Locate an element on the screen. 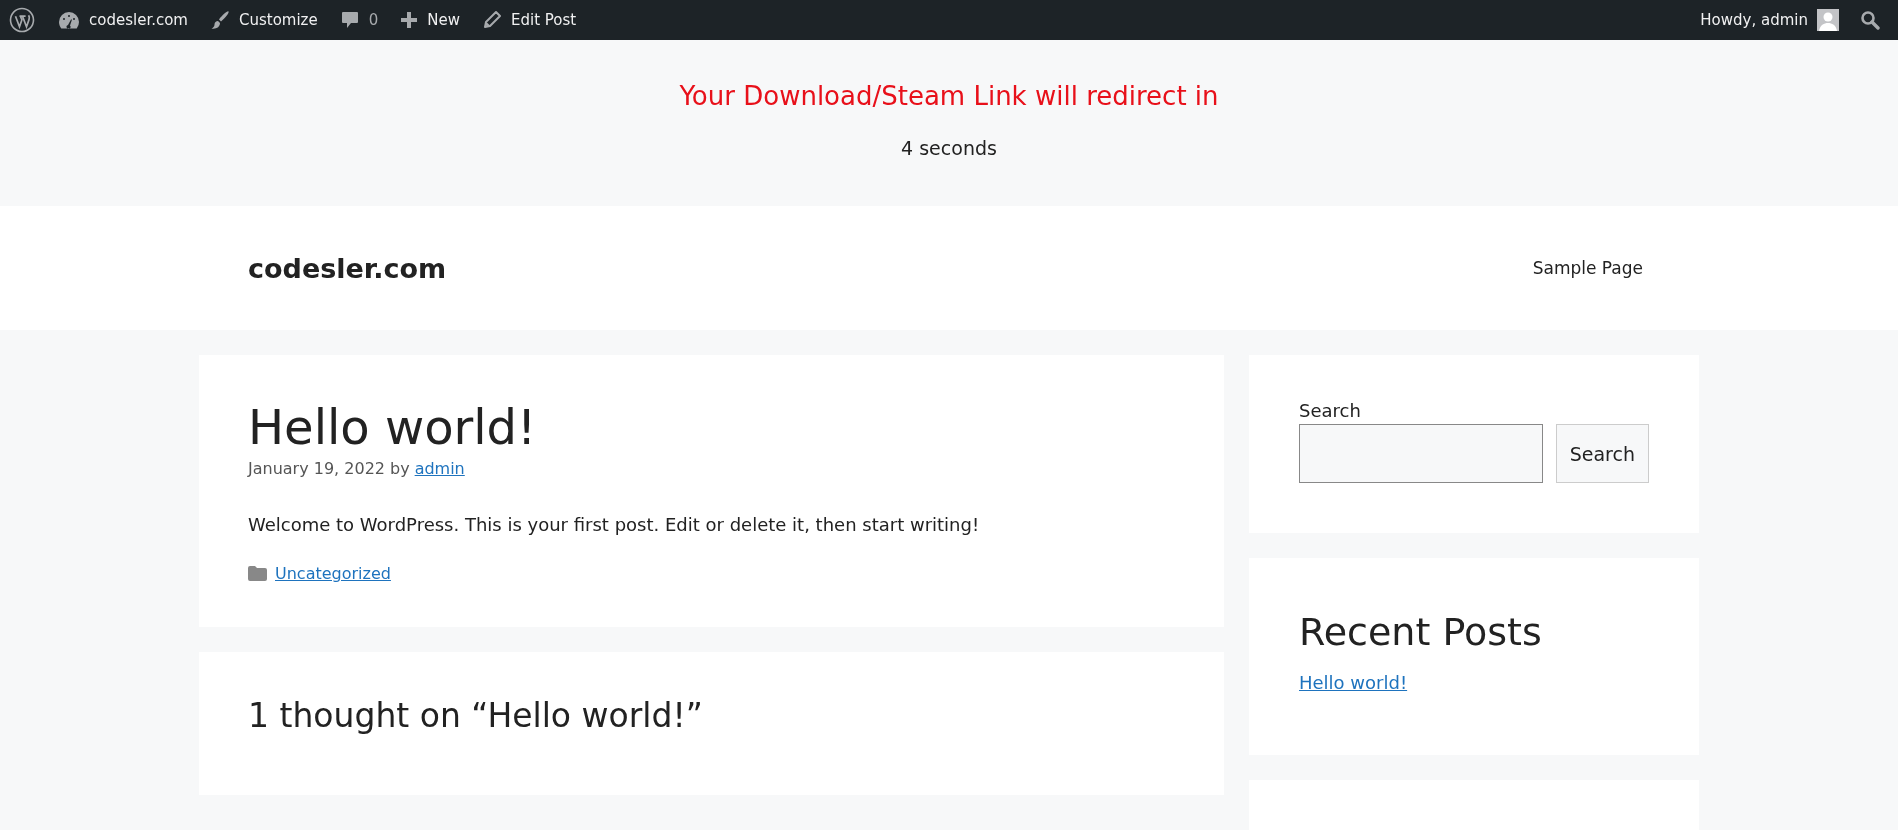 The image size is (1898, 830). folder-icon is located at coordinates (257, 573).